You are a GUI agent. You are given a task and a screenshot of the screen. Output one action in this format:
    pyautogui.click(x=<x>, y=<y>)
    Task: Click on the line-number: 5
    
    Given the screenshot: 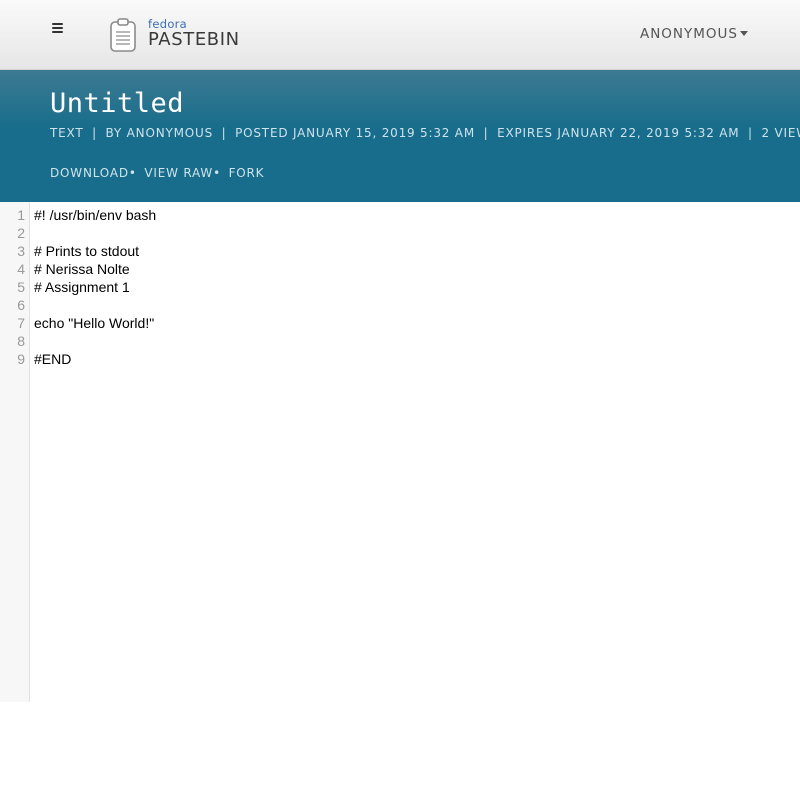 What is the action you would take?
    pyautogui.click(x=21, y=287)
    